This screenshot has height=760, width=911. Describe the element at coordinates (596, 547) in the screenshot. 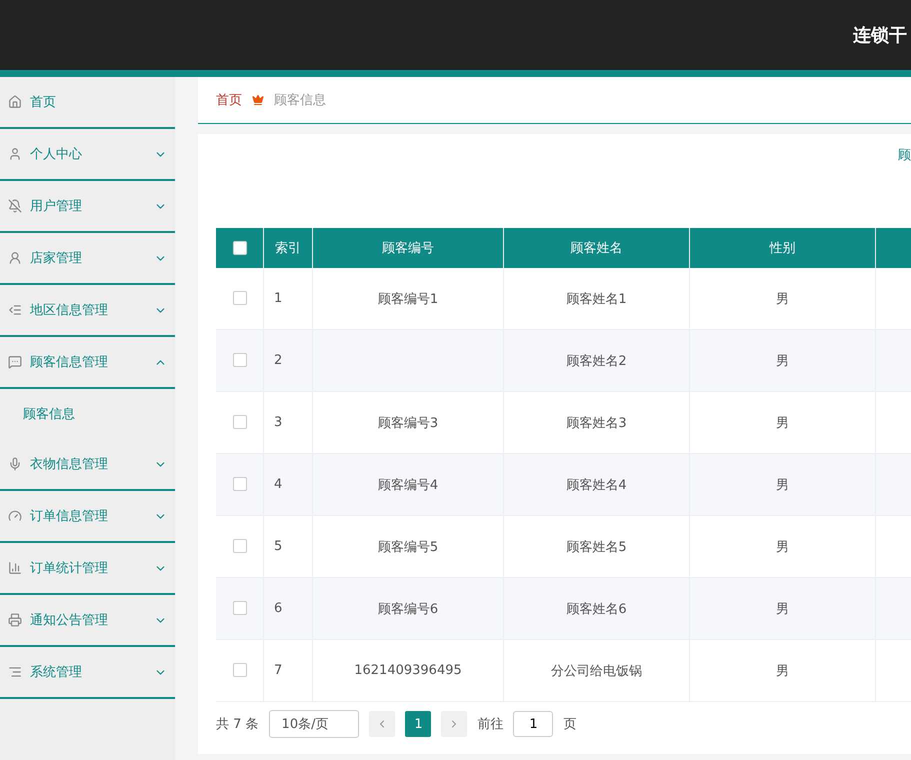

I see `table-cell: 顾客姓名5` at that location.